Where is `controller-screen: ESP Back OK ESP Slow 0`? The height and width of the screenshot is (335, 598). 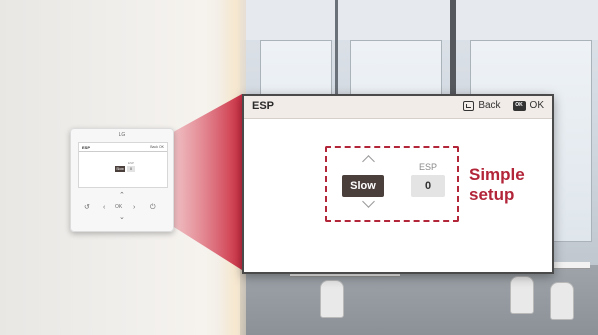 controller-screen: ESP Back OK ESP Slow 0 is located at coordinates (123, 165).